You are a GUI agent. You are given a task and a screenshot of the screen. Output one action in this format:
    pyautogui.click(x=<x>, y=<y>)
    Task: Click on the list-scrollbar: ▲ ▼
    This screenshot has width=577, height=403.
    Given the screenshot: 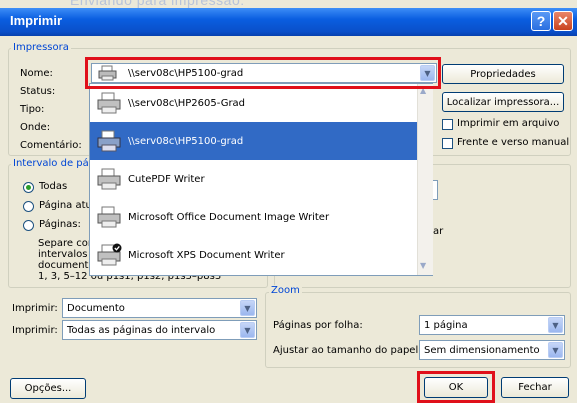 What is the action you would take?
    pyautogui.click(x=425, y=179)
    